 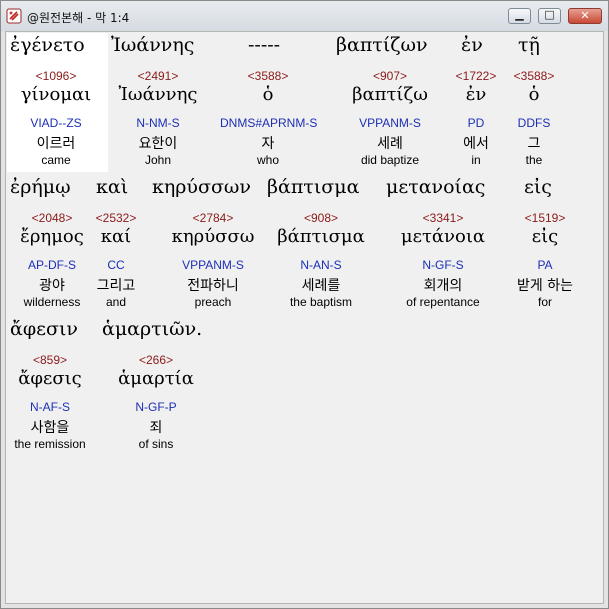 I want to click on korean-gloss: 죄, so click(x=156, y=428).